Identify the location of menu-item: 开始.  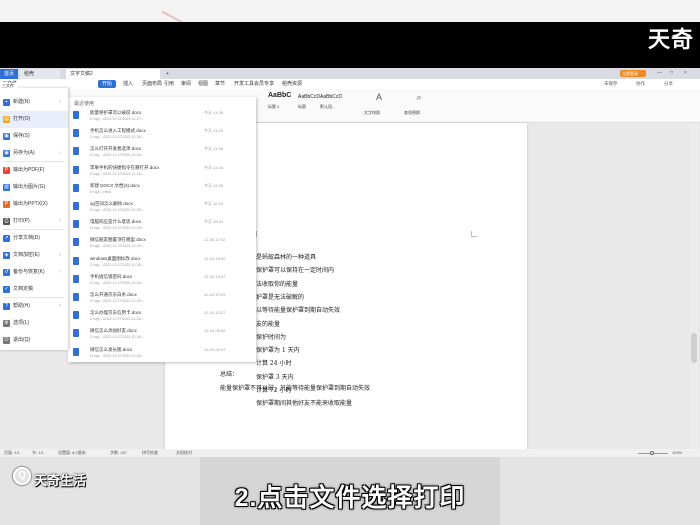
(107, 84).